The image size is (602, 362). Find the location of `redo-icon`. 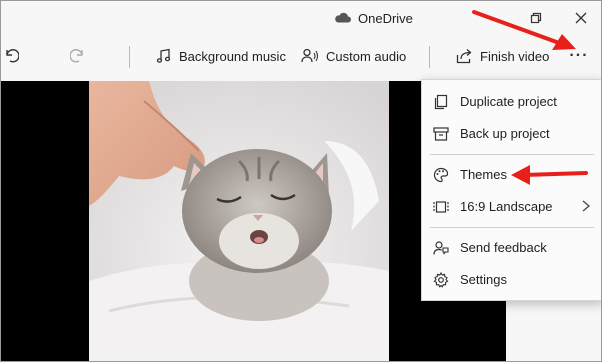

redo-icon is located at coordinates (78, 55).